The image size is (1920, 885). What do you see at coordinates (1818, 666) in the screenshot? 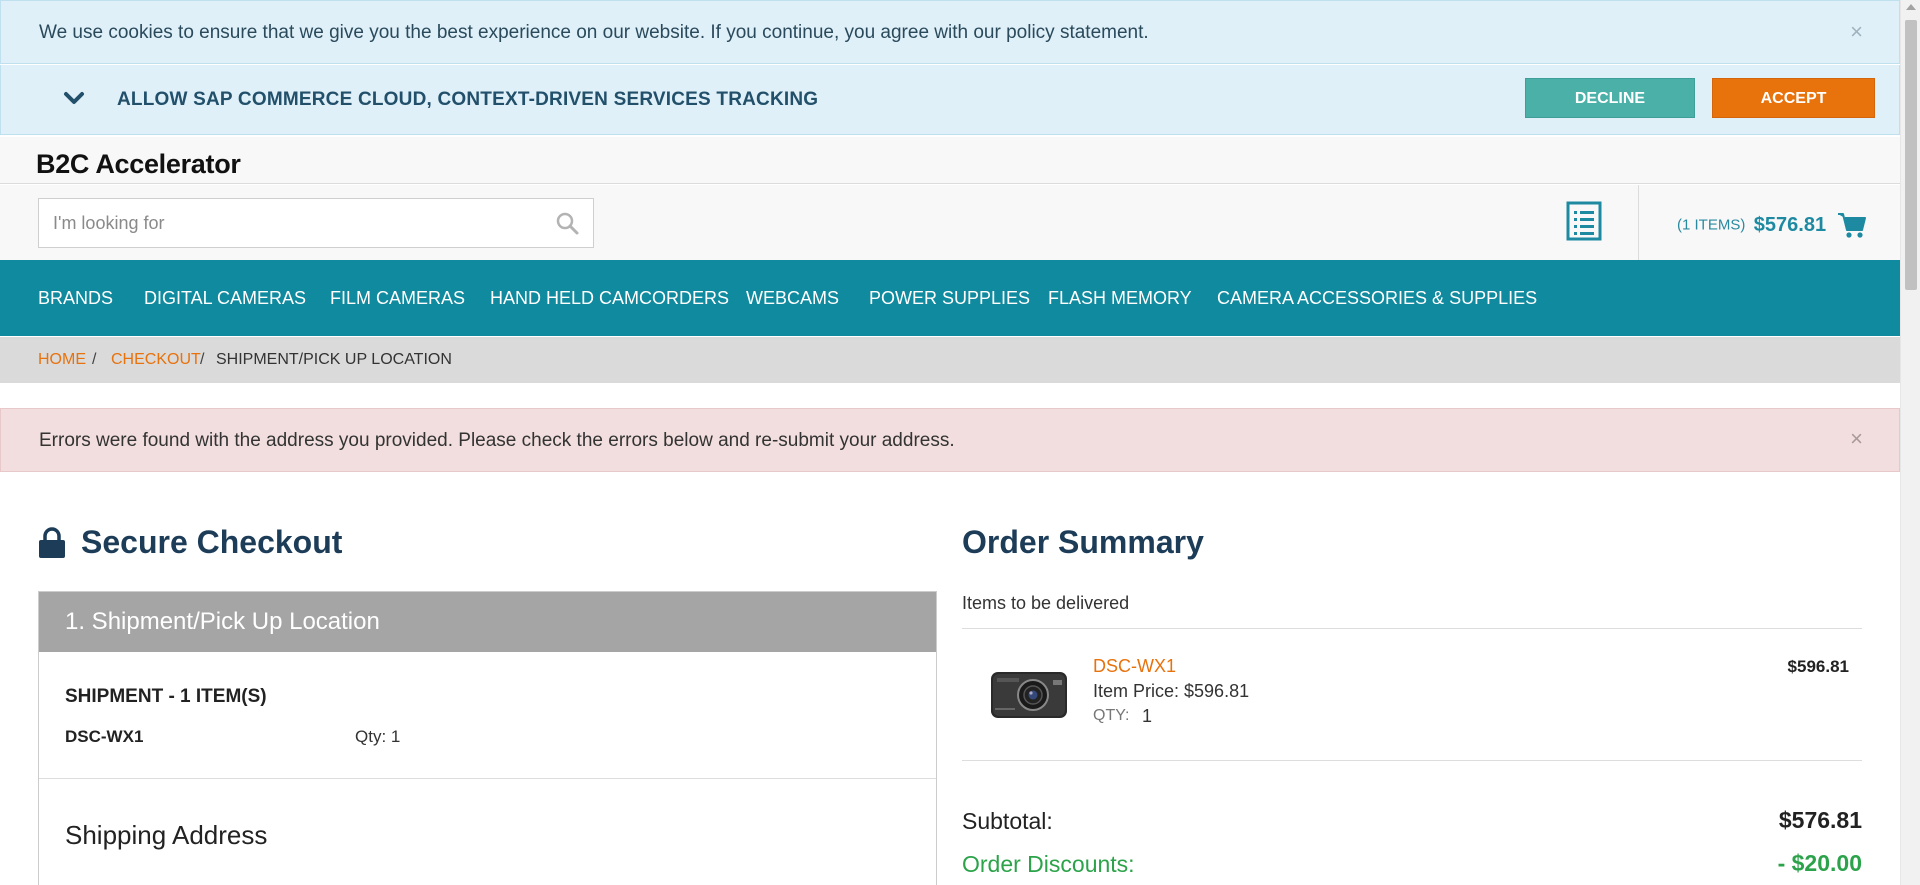
I see `order-item-total: $596.81` at bounding box center [1818, 666].